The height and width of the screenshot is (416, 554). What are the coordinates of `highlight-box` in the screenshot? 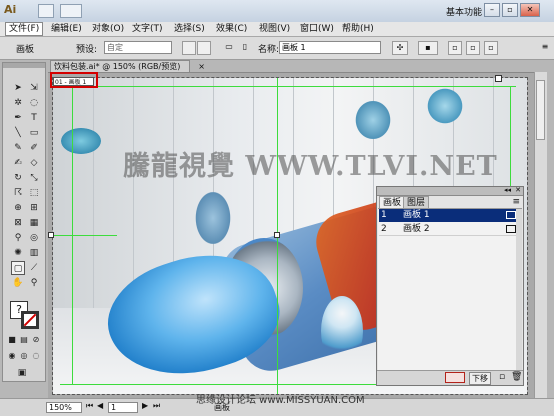 It's located at (74, 80).